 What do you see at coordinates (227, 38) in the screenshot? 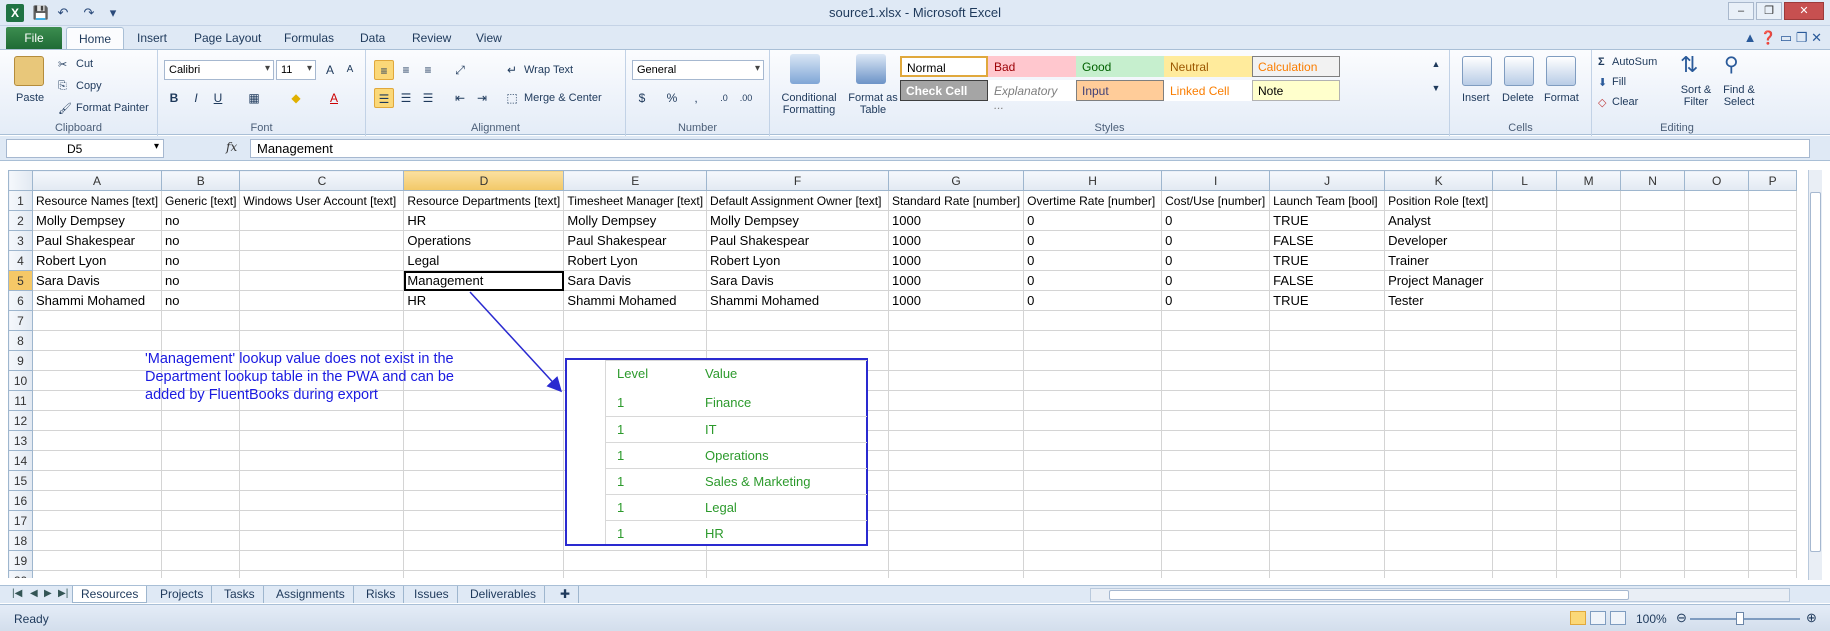
I see `tab-page-layout: Page Layout` at bounding box center [227, 38].